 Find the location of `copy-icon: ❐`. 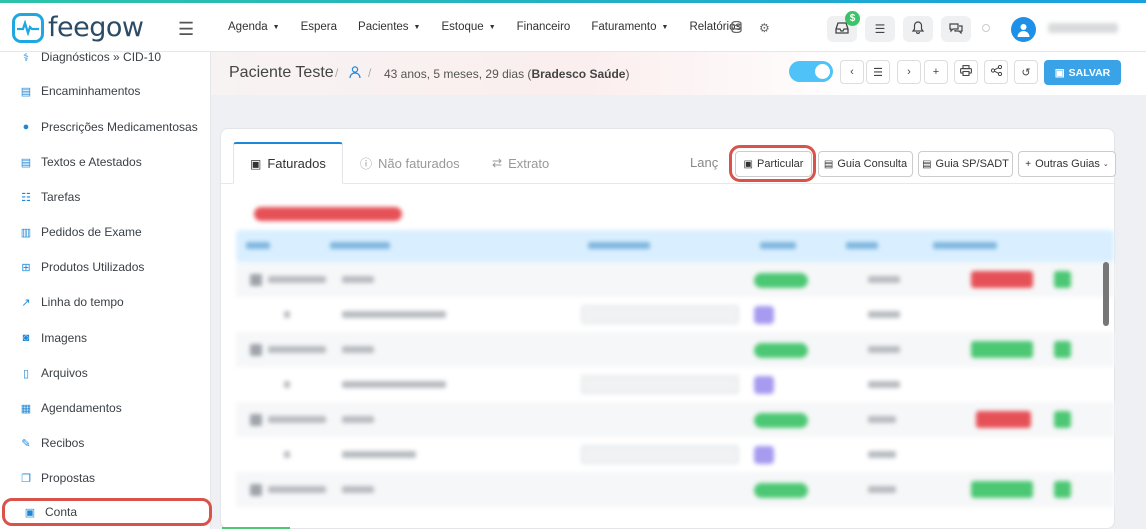

copy-icon: ❐ is located at coordinates (26, 478).